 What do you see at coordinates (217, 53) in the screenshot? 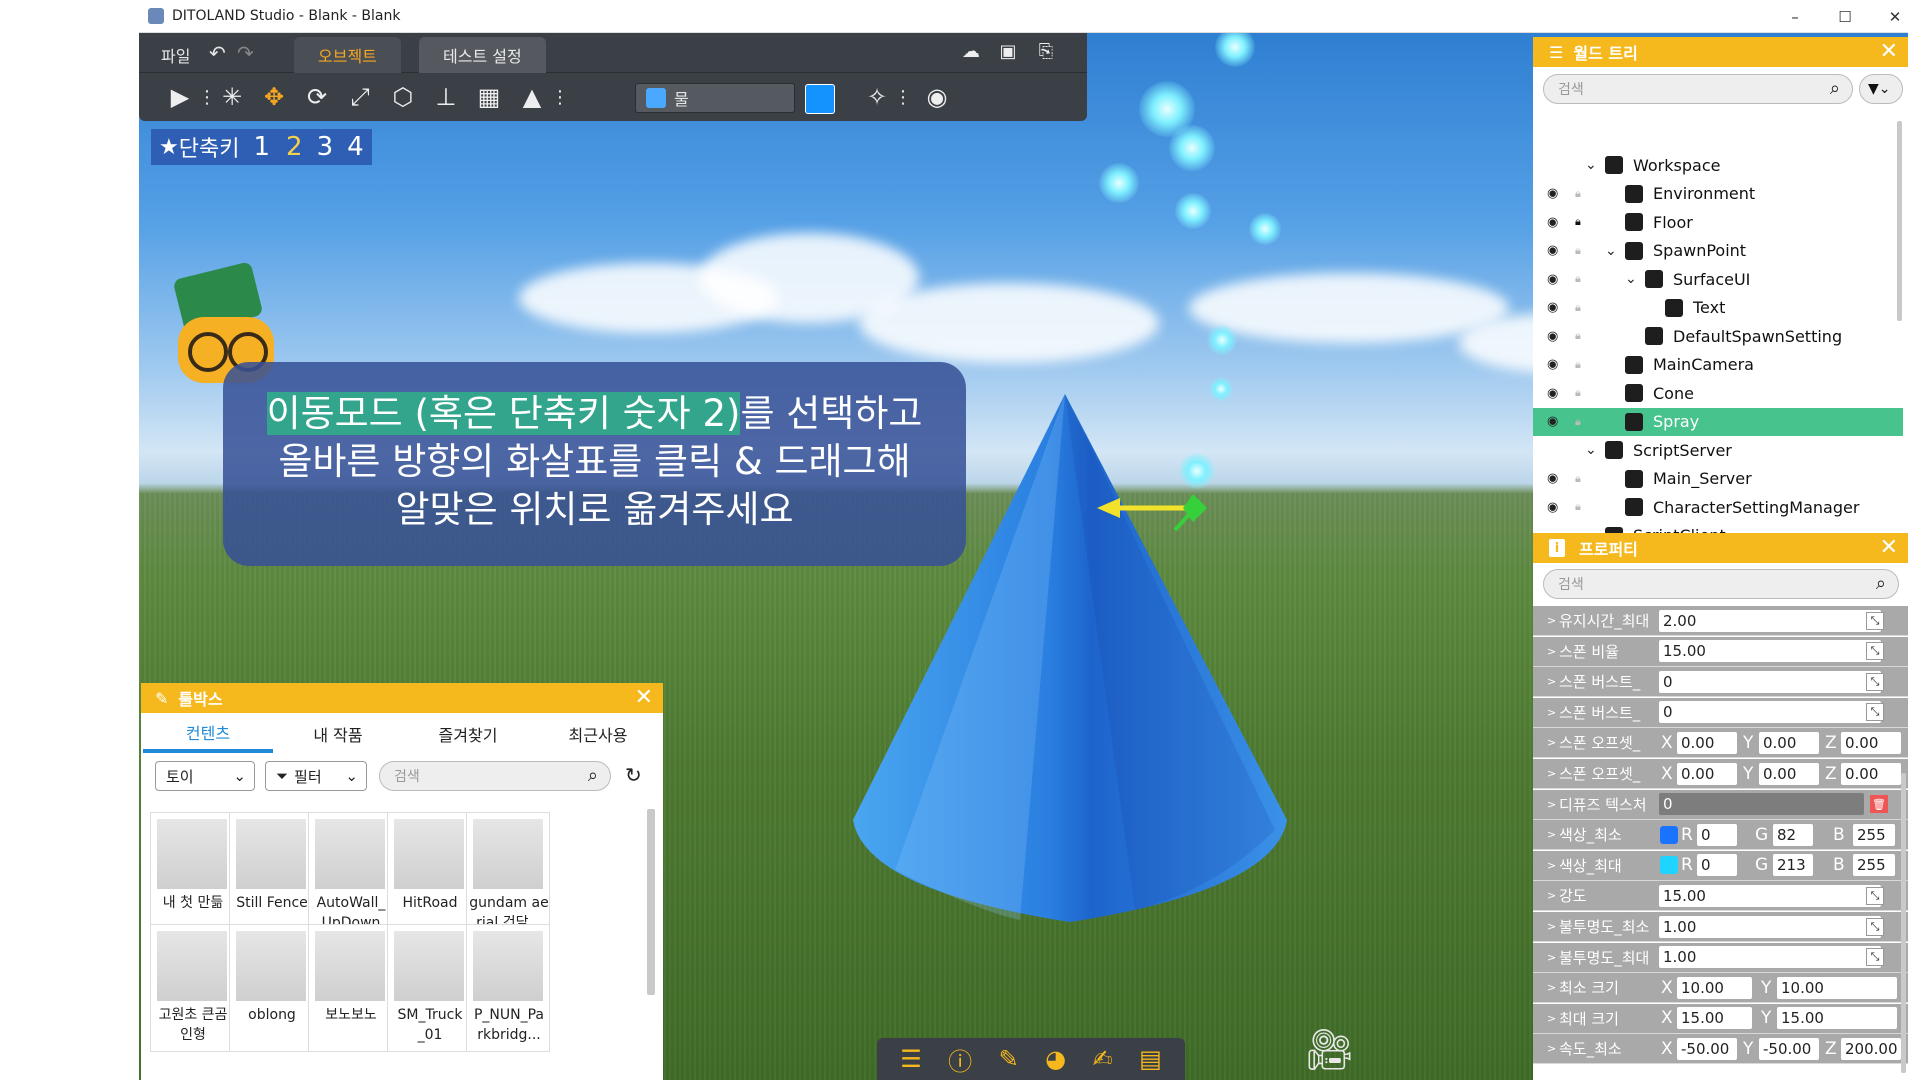
I see `undo-icon: ↶` at bounding box center [217, 53].